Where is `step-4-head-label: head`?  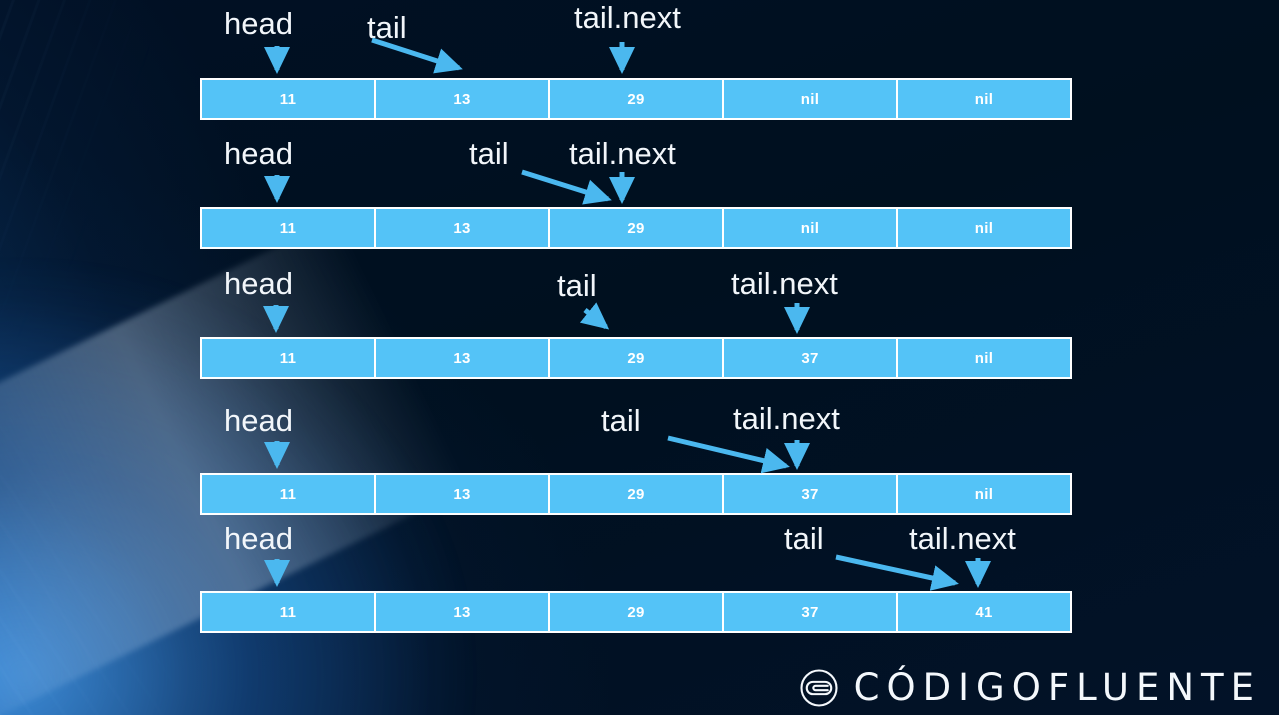
step-4-head-label: head is located at coordinates (258, 420).